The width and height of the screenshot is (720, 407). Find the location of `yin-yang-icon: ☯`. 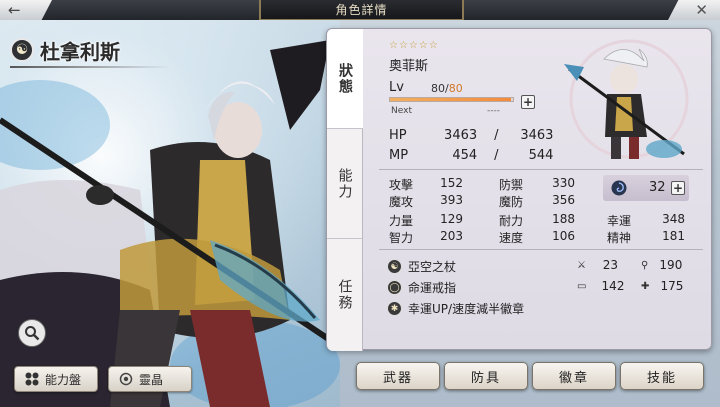

yin-yang-icon: ☯ is located at coordinates (22, 50).